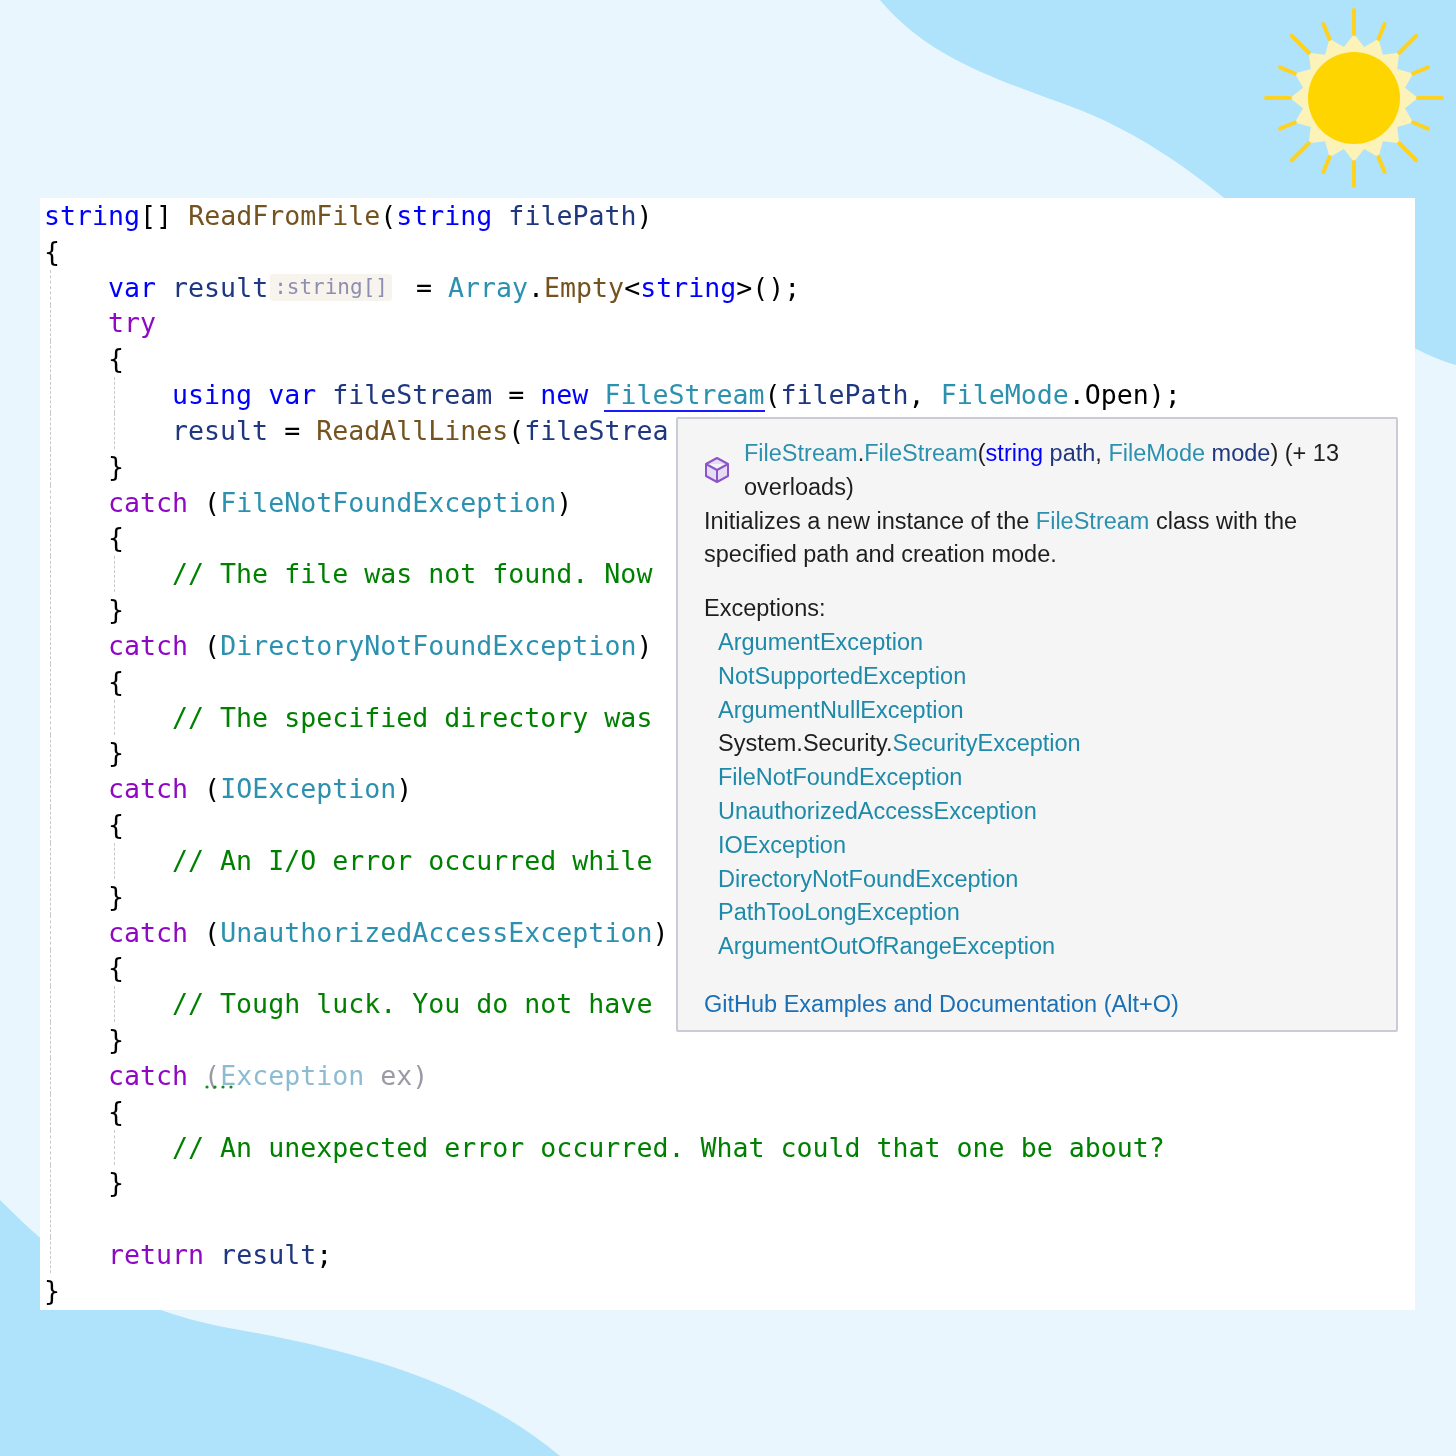 Image resolution: width=1456 pixels, height=1456 pixels. What do you see at coordinates (188, 287) in the screenshot?
I see `code-line: var result` at bounding box center [188, 287].